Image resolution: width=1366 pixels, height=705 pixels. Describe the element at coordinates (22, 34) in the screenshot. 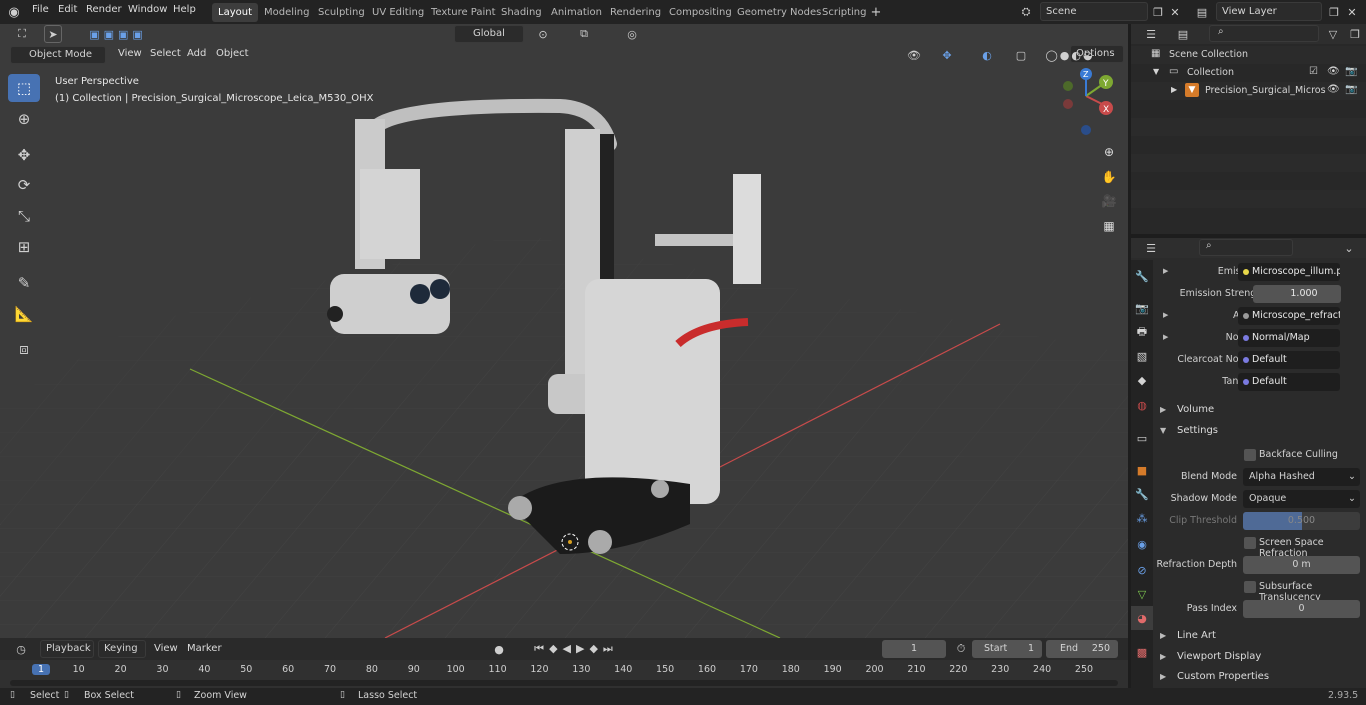

I see `editor-type-icon-2: ⛶` at that location.